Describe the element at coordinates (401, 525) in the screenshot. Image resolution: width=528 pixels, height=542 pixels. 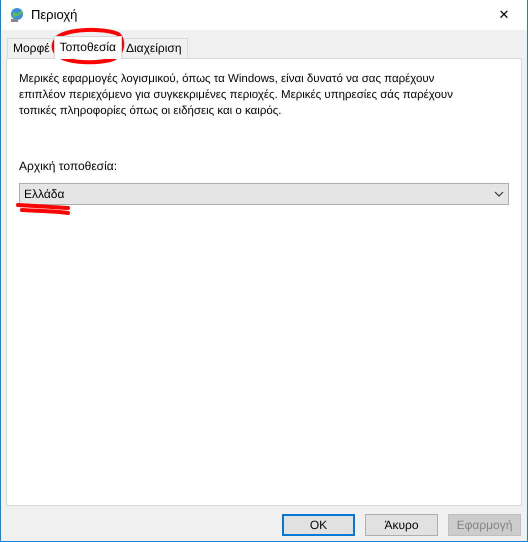
I see `dialog-button: Άκυρο` at that location.